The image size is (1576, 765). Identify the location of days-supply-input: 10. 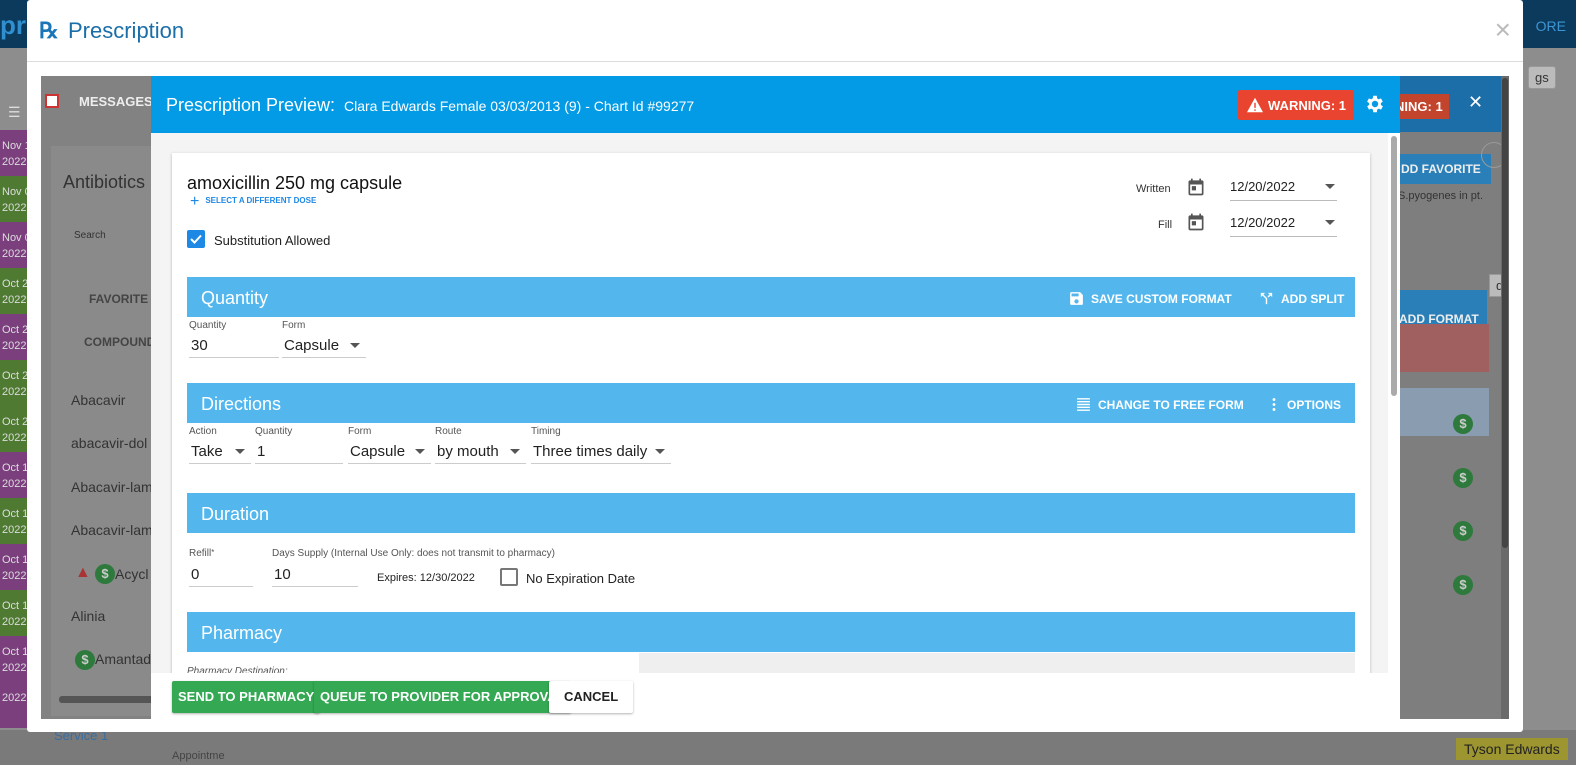
(315, 575).